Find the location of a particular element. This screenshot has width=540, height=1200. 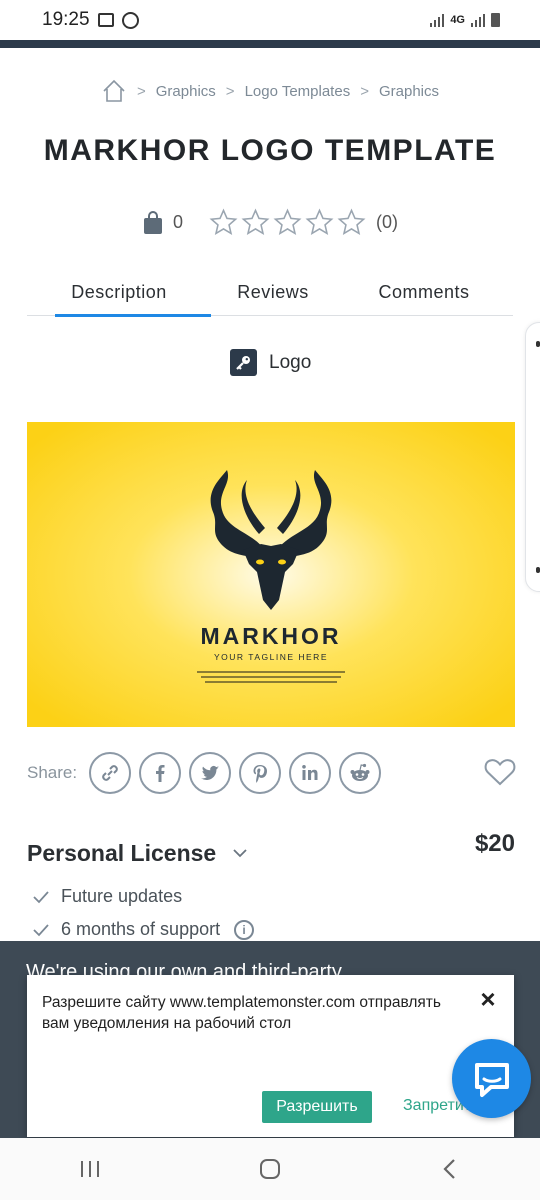

breadcrumb: > Graphics > Logo Templates > Graphics is located at coordinates (270, 91).